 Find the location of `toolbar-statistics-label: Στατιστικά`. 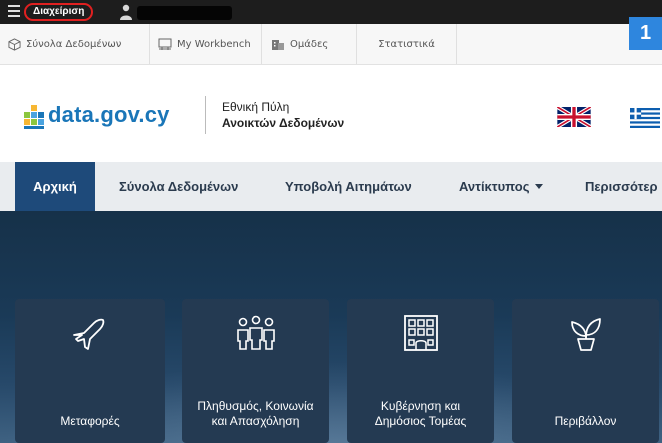

toolbar-statistics-label: Στατιστικά is located at coordinates (406, 44).